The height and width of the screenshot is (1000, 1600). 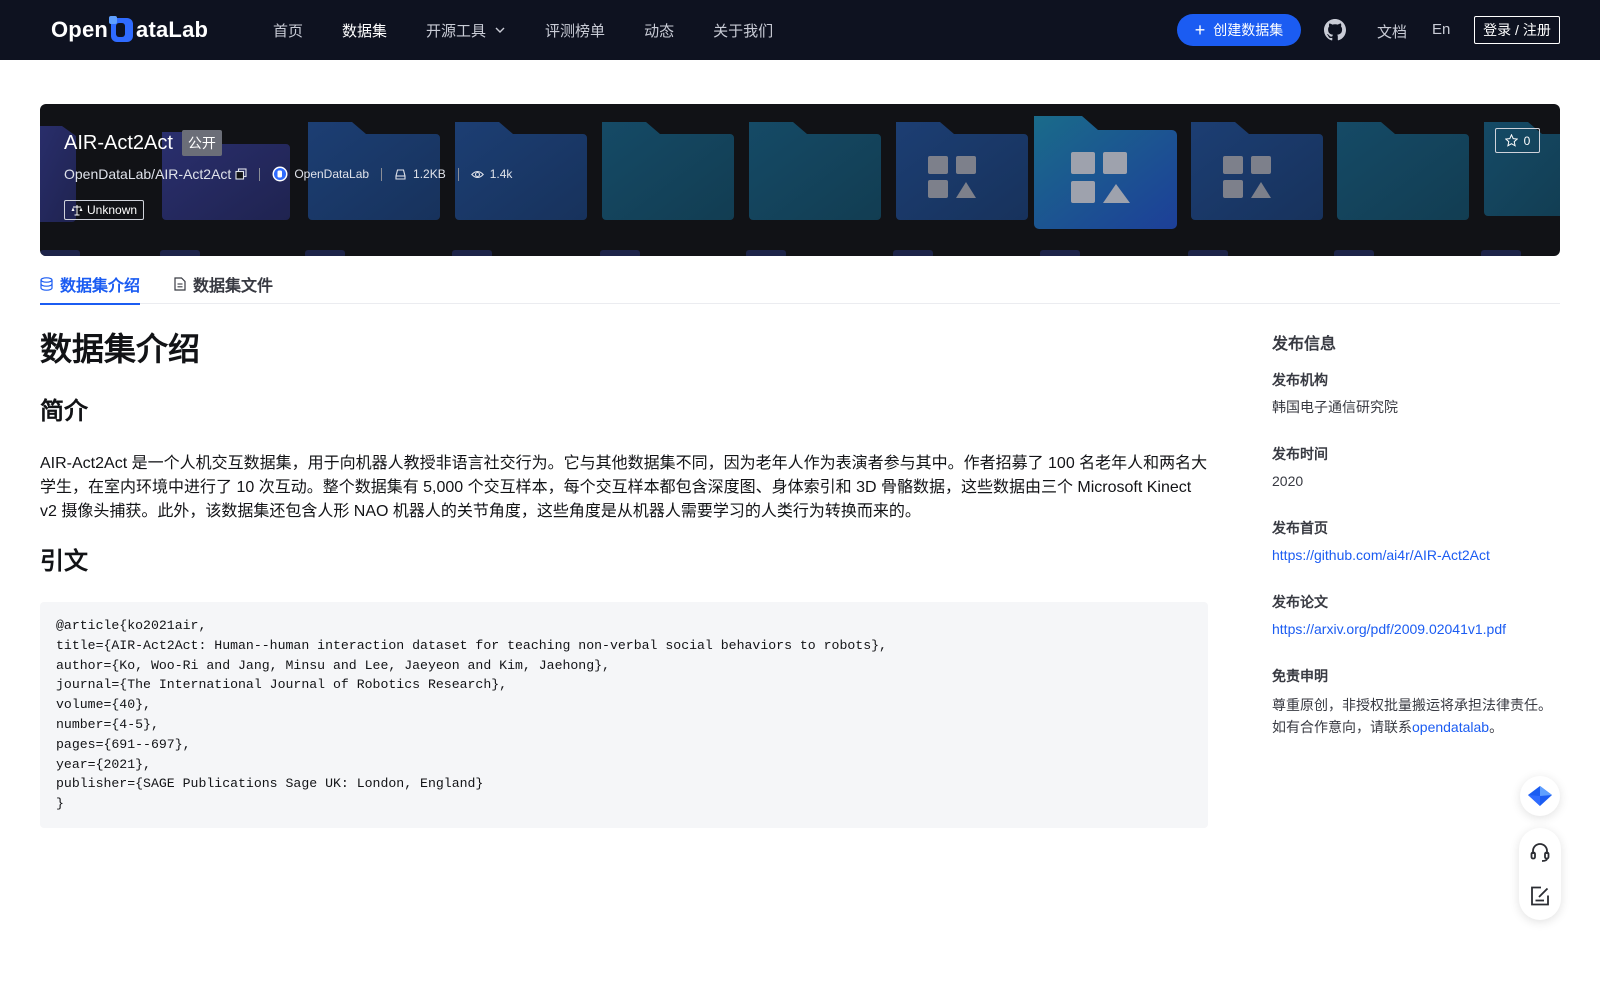 I want to click on scale-icon, so click(x=77, y=210).